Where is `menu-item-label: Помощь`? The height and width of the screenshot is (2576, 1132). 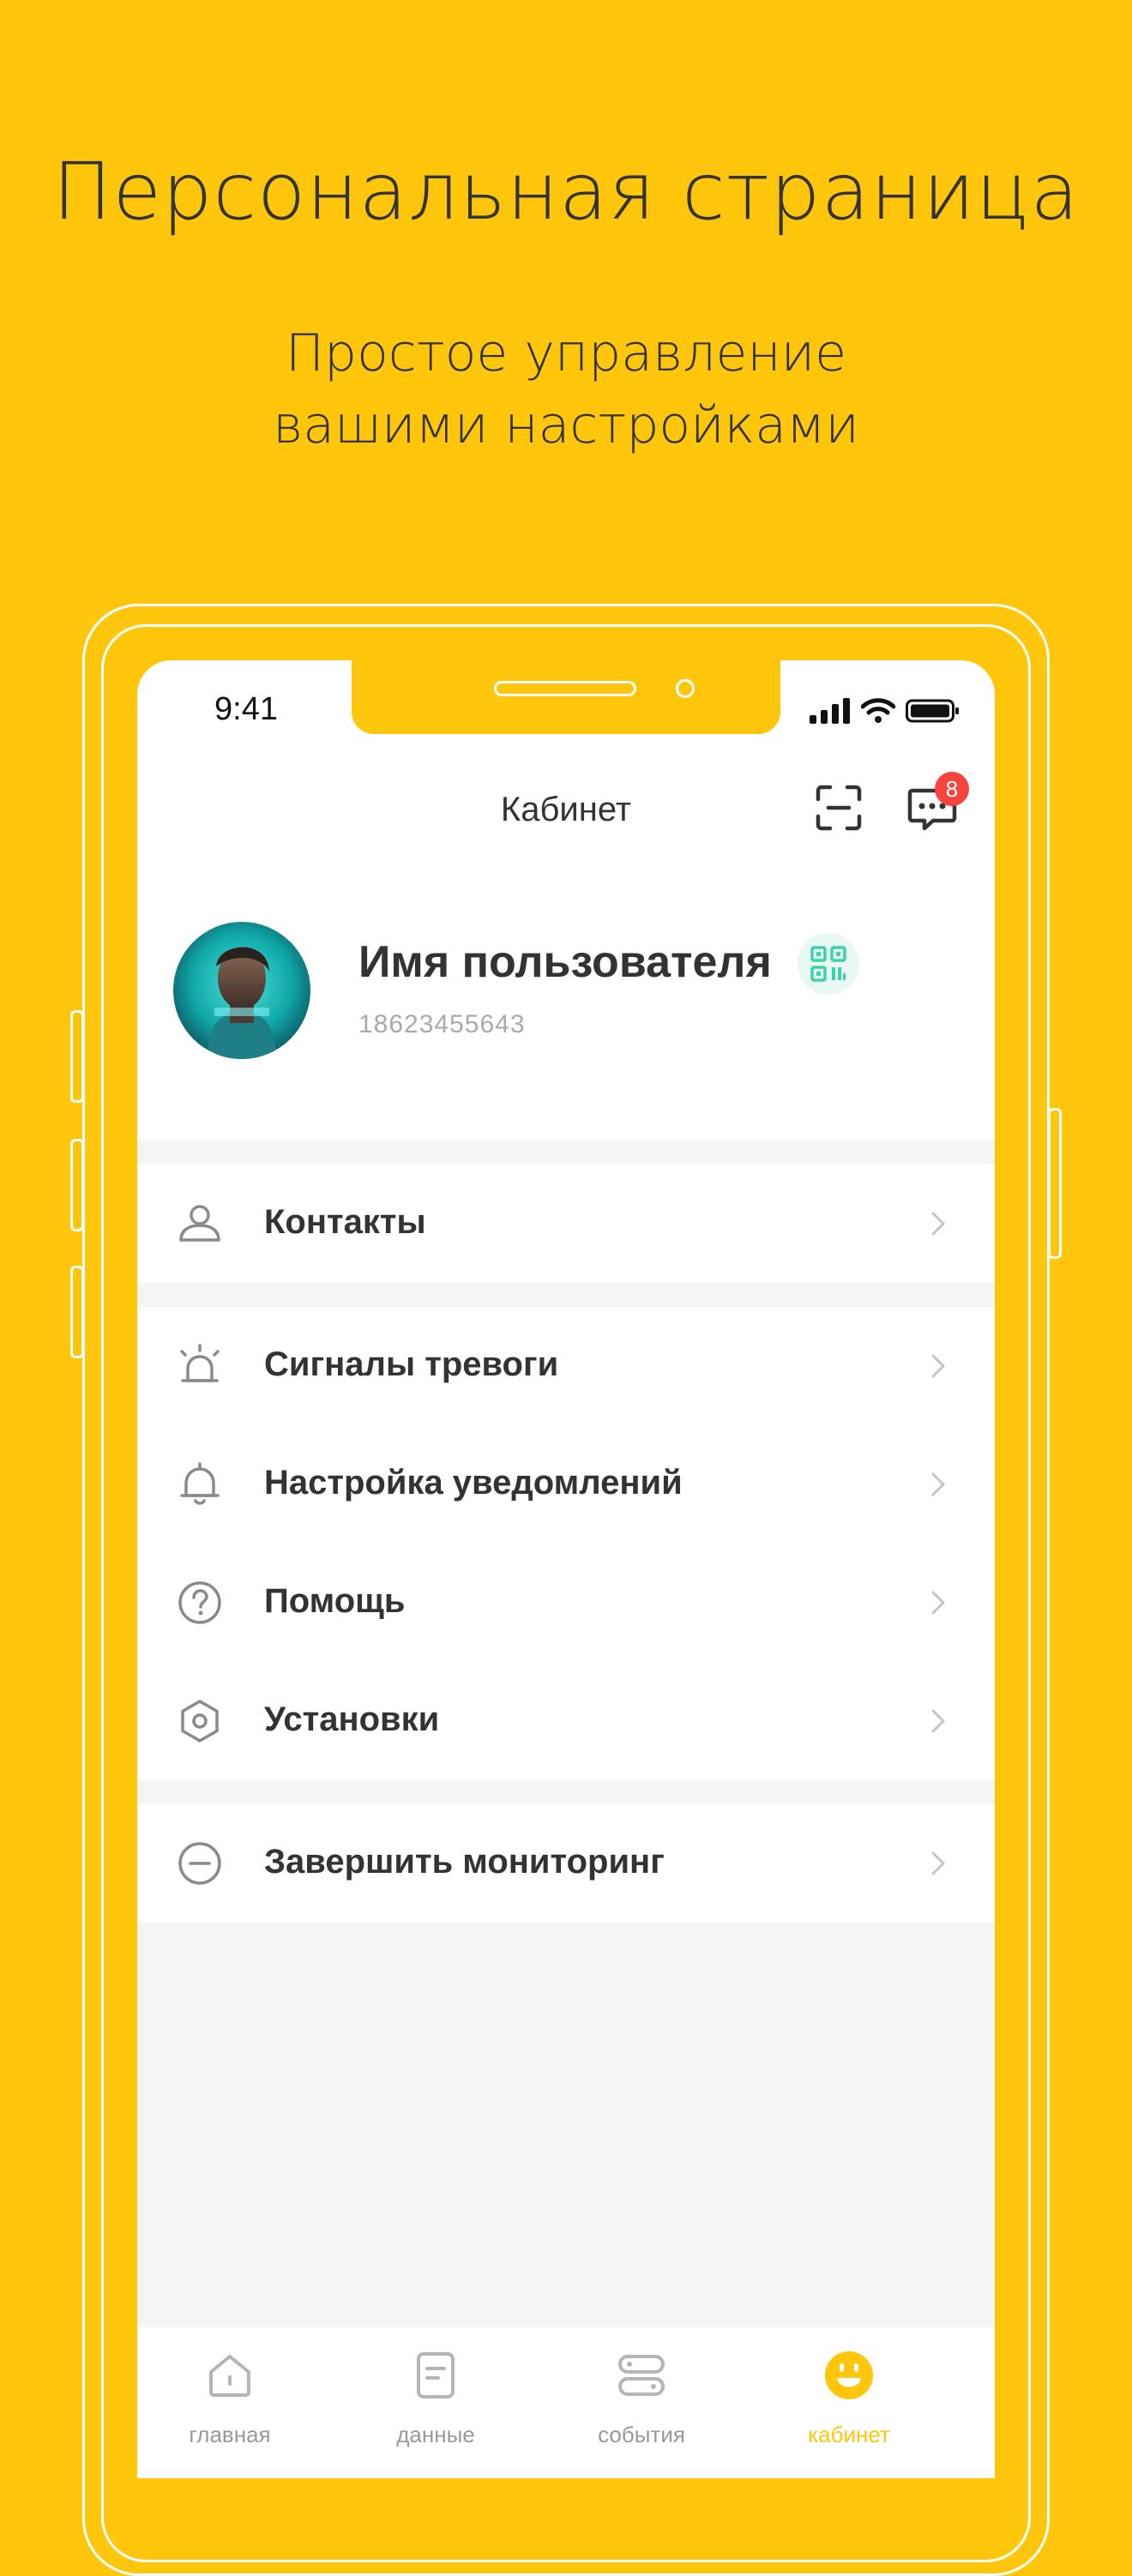
menu-item-label: Помощь is located at coordinates (335, 1601).